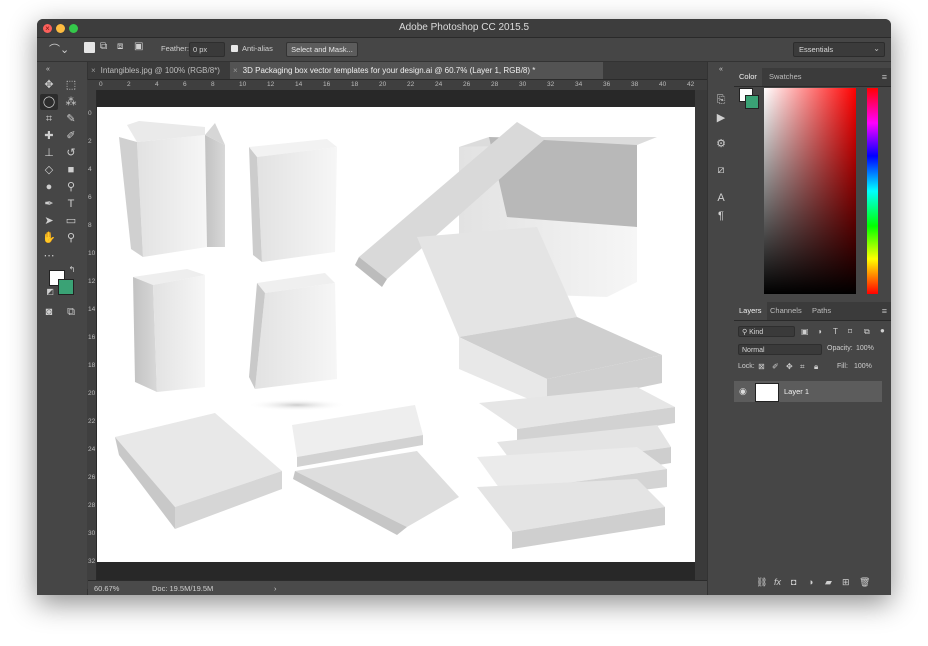 The width and height of the screenshot is (928, 646). I want to click on paragraph-panel-icon: ¶, so click(721, 216).